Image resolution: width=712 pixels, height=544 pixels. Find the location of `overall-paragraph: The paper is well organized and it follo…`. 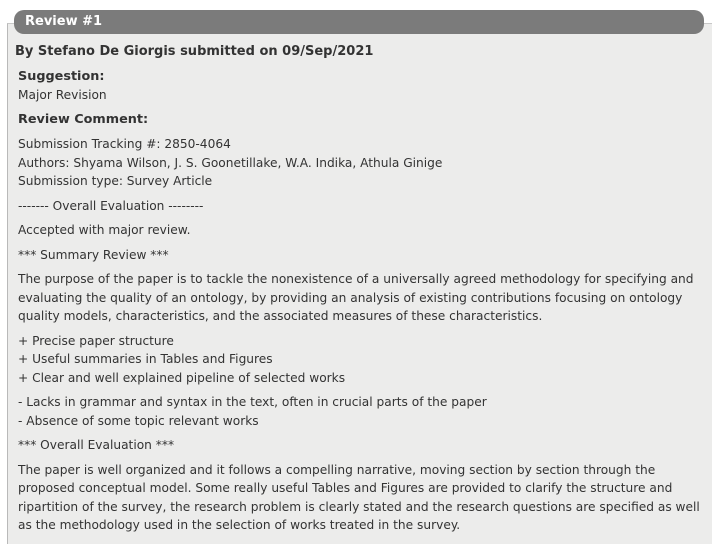

overall-paragraph: The paper is well organized and it follo… is located at coordinates (359, 497).